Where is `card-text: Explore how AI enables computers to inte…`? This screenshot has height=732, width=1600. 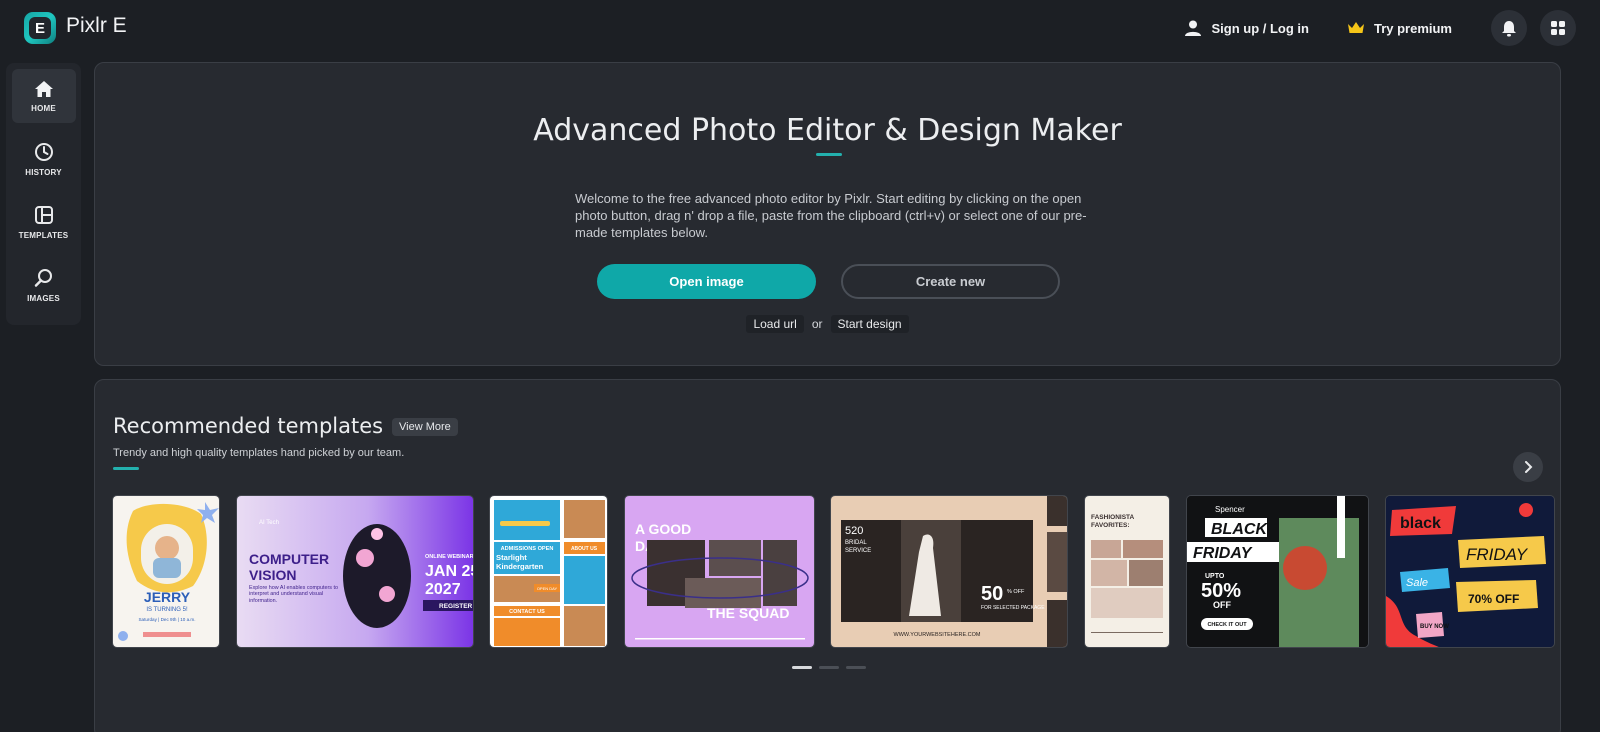 card-text: Explore how AI enables computers to inte… is located at coordinates (293, 594).